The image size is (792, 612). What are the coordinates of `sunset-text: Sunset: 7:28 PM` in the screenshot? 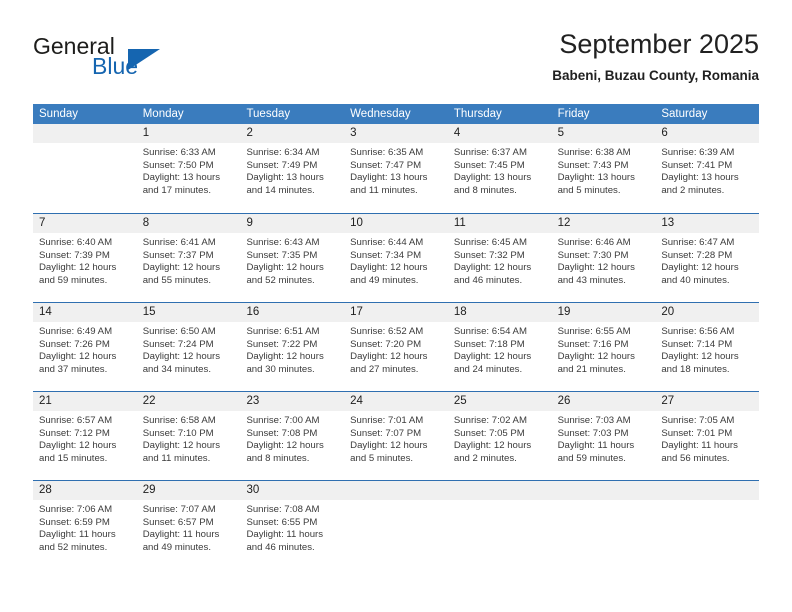 It's located at (697, 255).